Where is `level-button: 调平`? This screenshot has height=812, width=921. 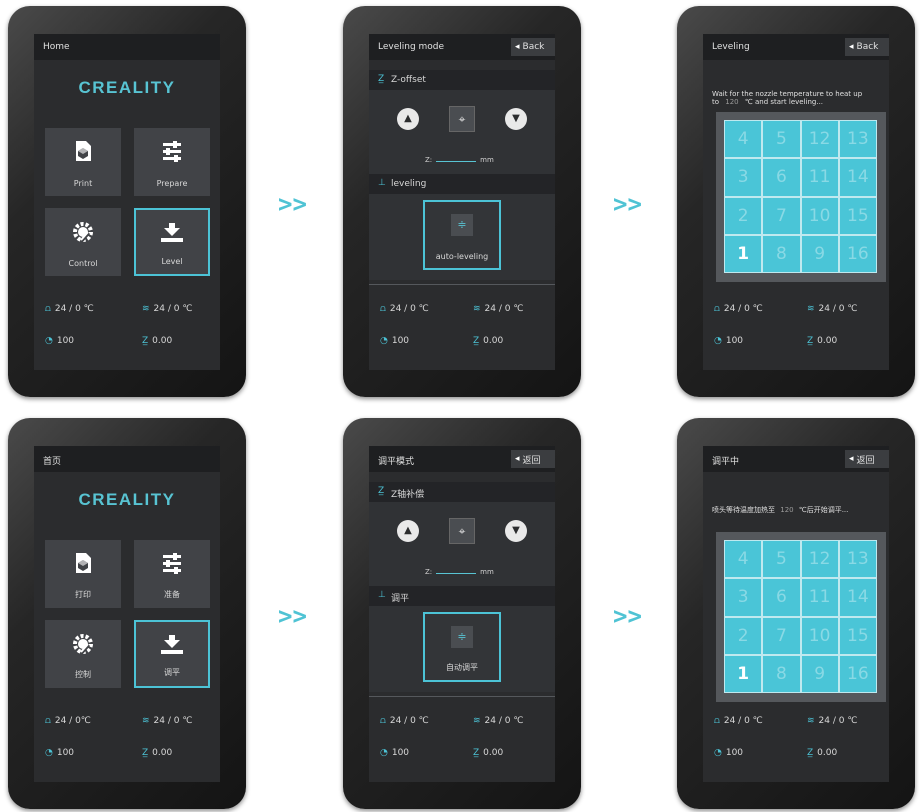
level-button: 调平 is located at coordinates (172, 654).